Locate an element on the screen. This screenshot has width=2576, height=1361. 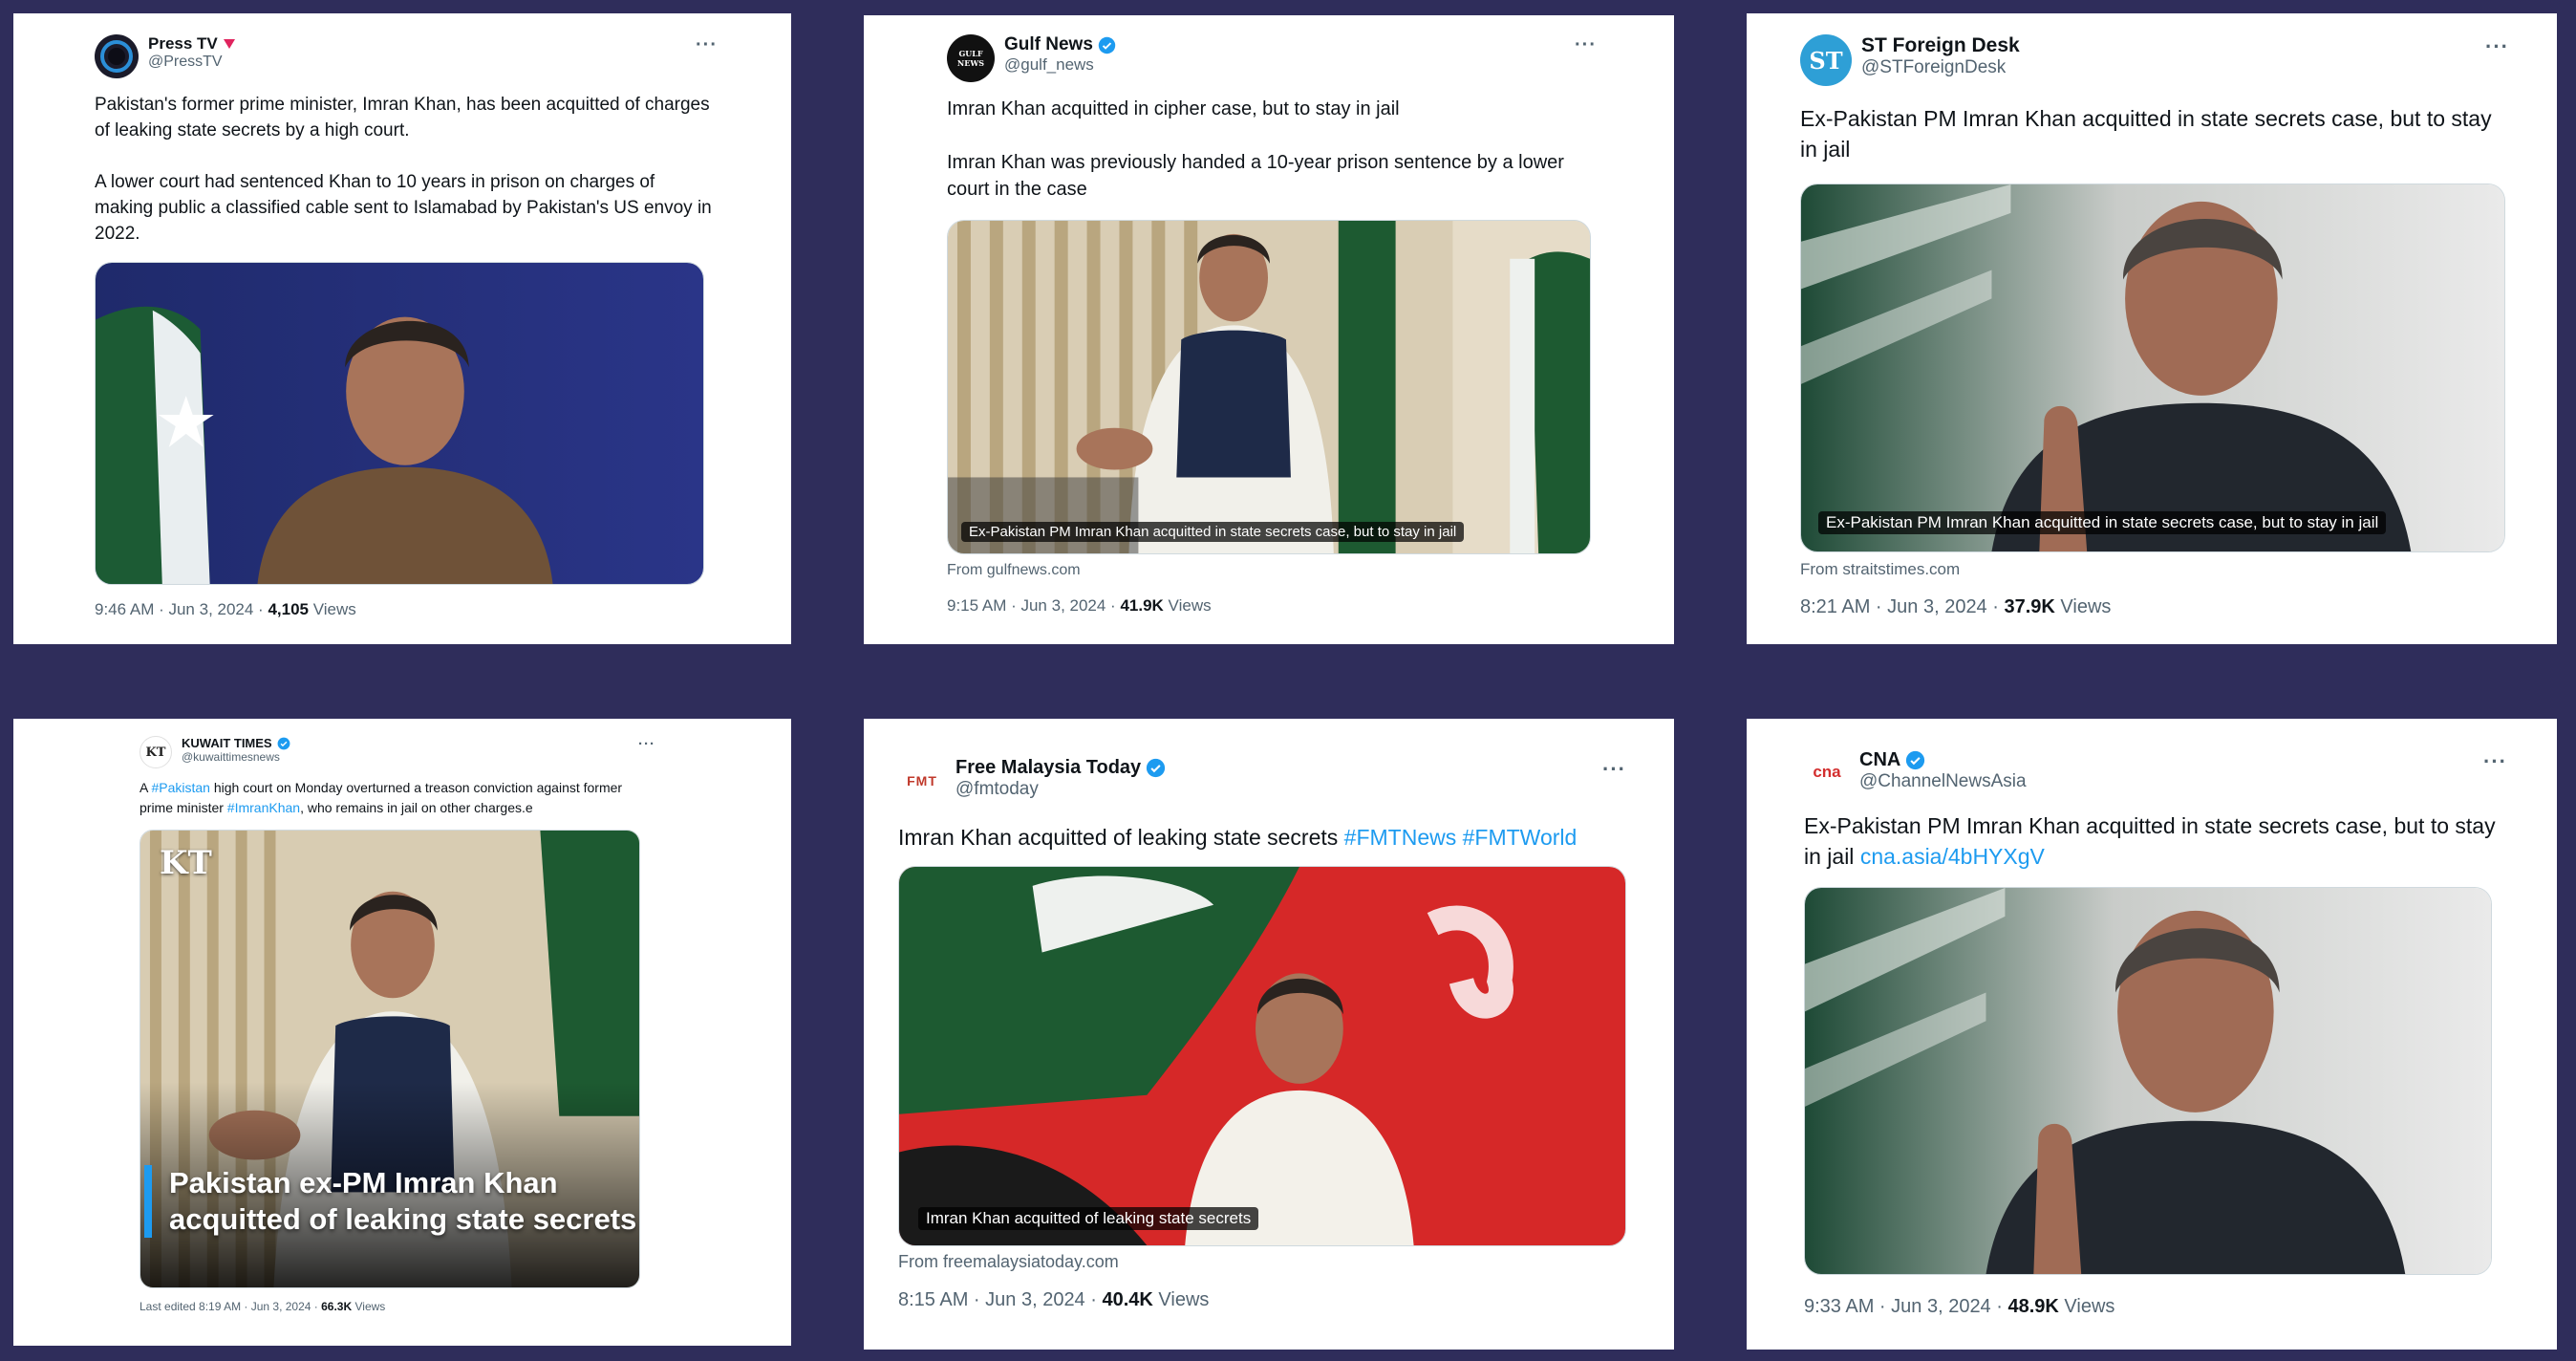
tweet-text-part: , who remains in jail on other charges.e is located at coordinates (416, 807).